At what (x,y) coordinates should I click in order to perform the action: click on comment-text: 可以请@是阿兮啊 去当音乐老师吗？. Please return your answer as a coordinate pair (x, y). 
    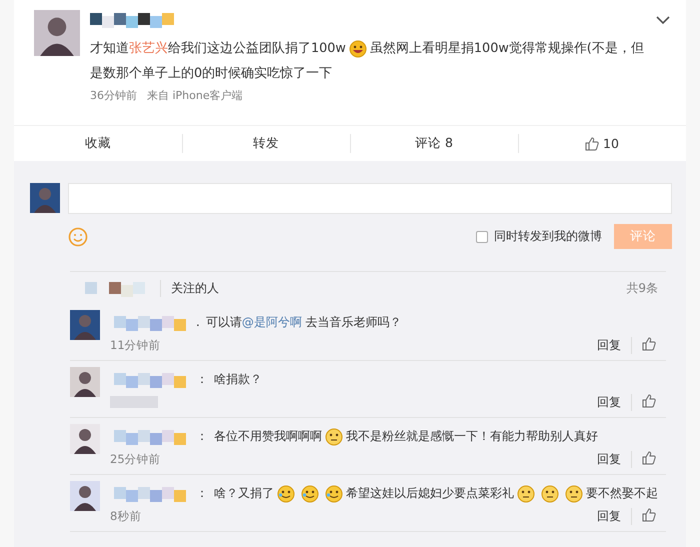
    Looking at the image, I should click on (304, 322).